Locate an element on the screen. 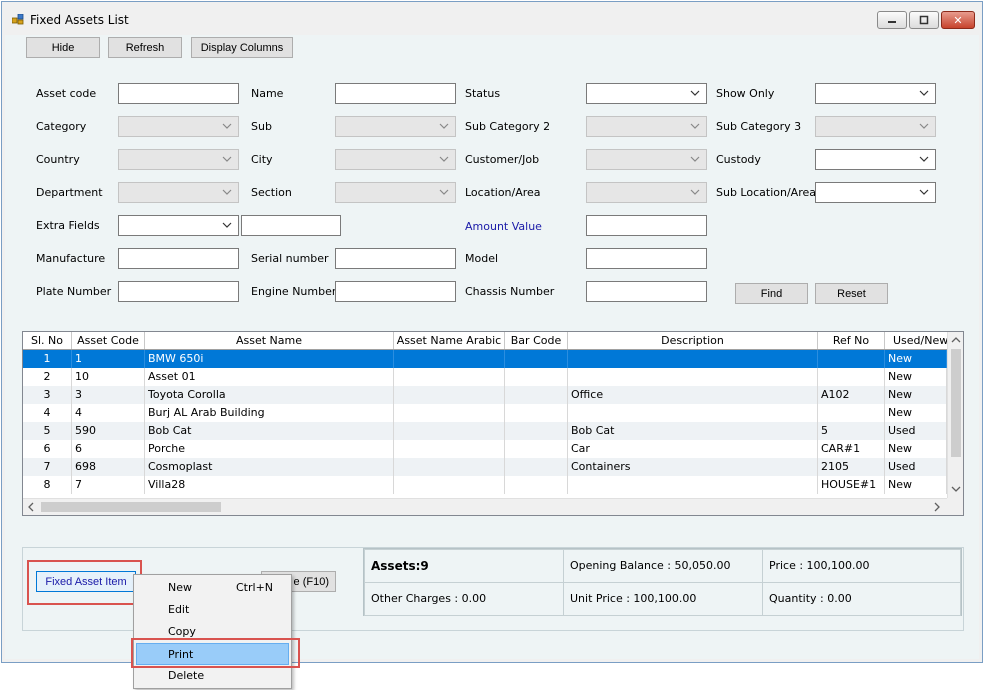 The width and height of the screenshot is (986, 690). cell-ref: A102 is located at coordinates (851, 395).